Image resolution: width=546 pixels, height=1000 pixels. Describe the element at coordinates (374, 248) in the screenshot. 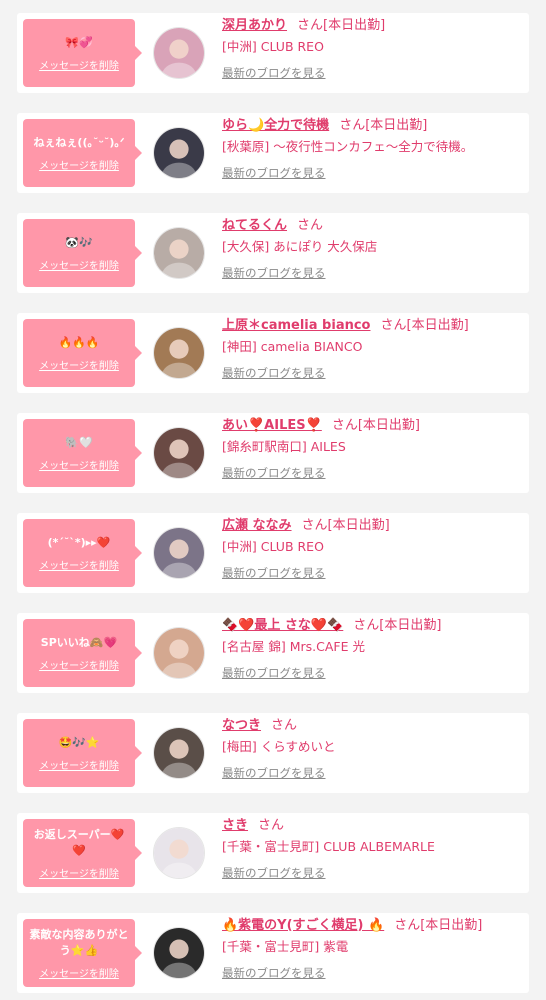

I see `cast-info: ねてるくん さん [大久保] あにぽり 大久保店 最新のブログを見る` at that location.